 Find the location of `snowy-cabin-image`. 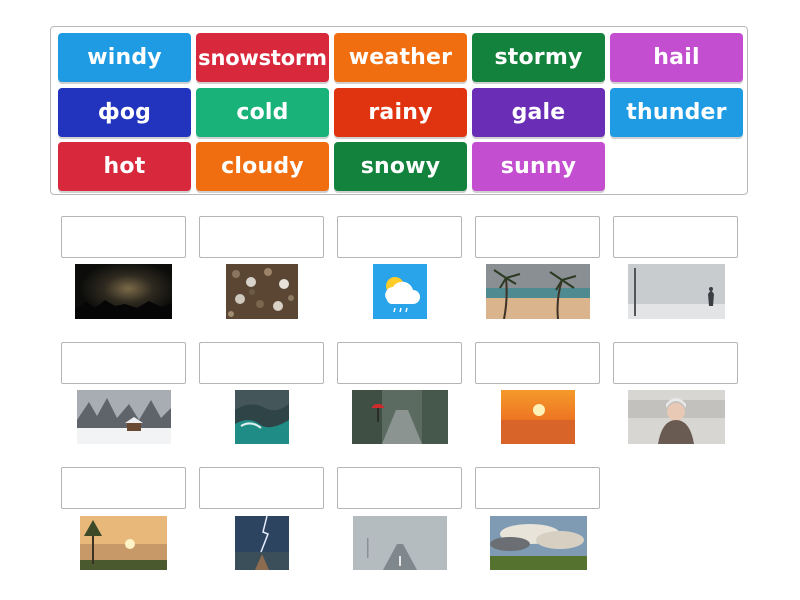

snowy-cabin-image is located at coordinates (124, 417).